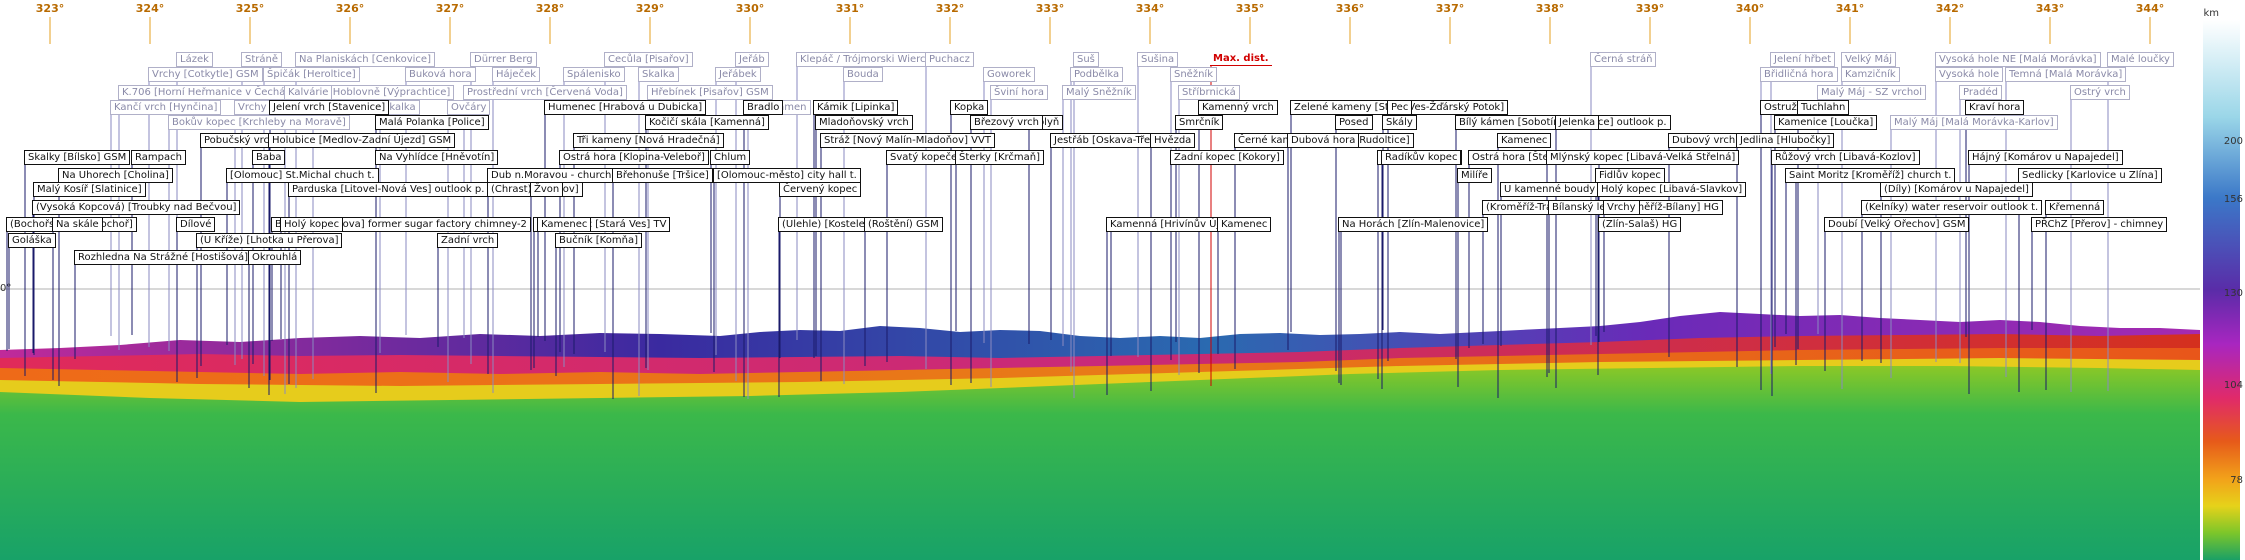 Image resolution: width=2245 pixels, height=560 pixels. What do you see at coordinates (1354, 122) in the screenshot?
I see `peak-label: Posed` at bounding box center [1354, 122].